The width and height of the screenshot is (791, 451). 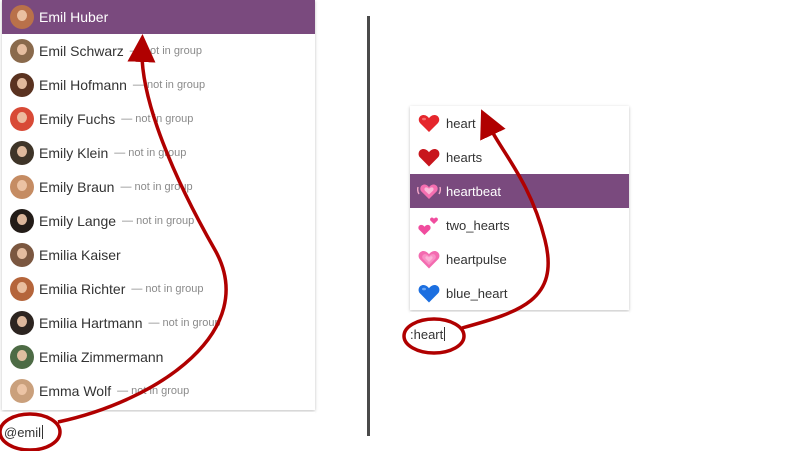 I want to click on mention-name: Emil Hofmann, so click(x=83, y=85).